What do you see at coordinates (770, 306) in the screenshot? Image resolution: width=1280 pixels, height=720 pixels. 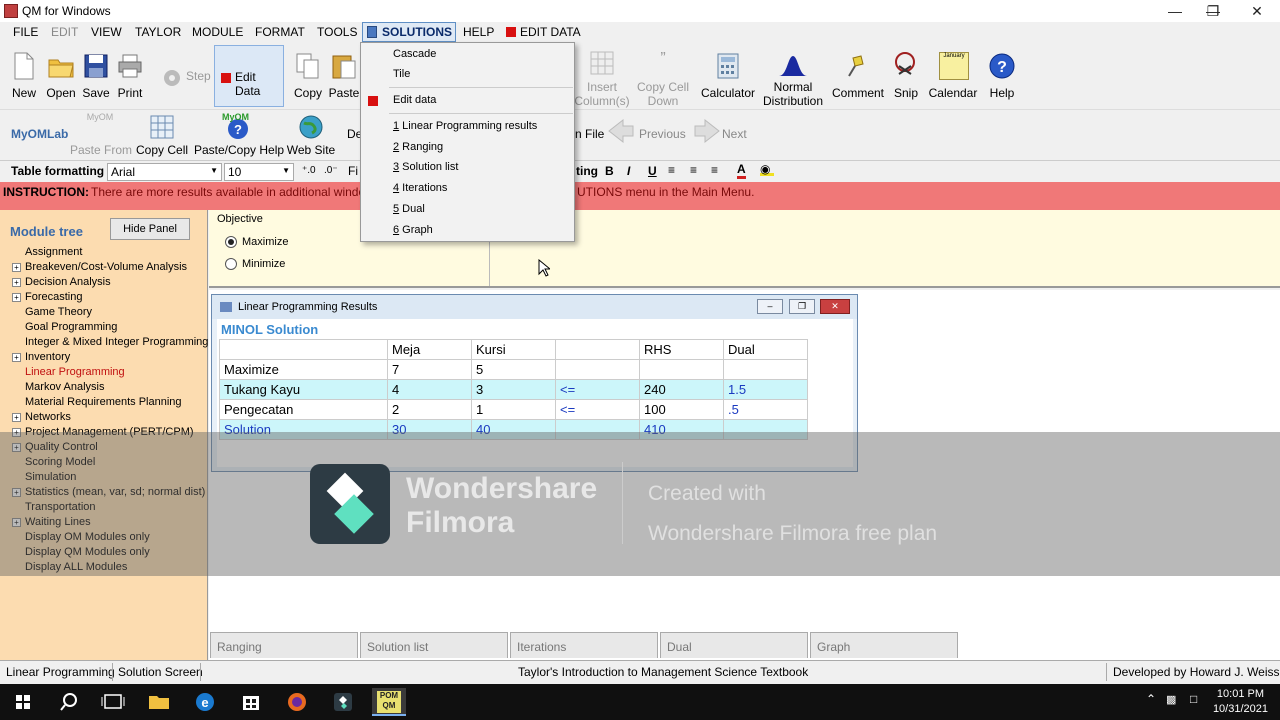 I see `lp-minimize-button: –` at bounding box center [770, 306].